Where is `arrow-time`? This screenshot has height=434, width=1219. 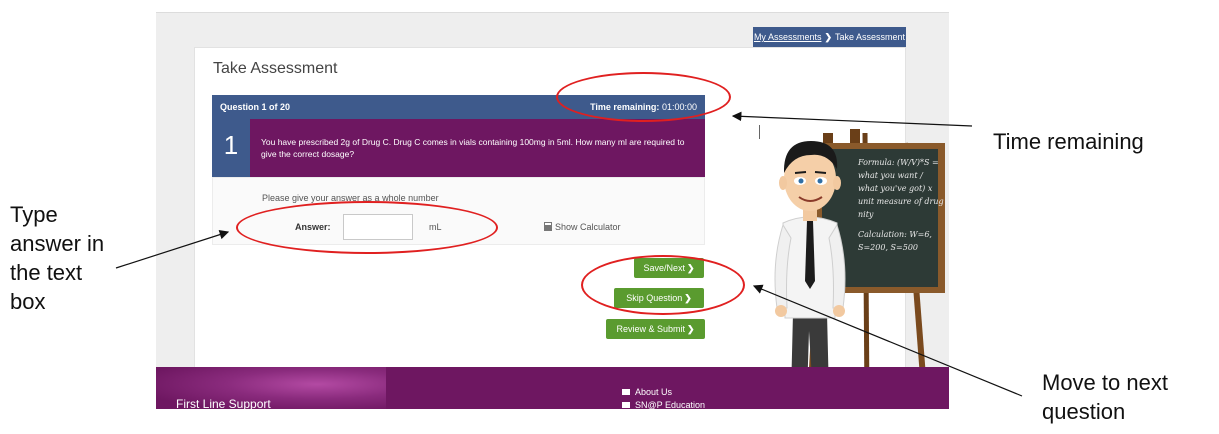
arrow-time is located at coordinates (852, 119).